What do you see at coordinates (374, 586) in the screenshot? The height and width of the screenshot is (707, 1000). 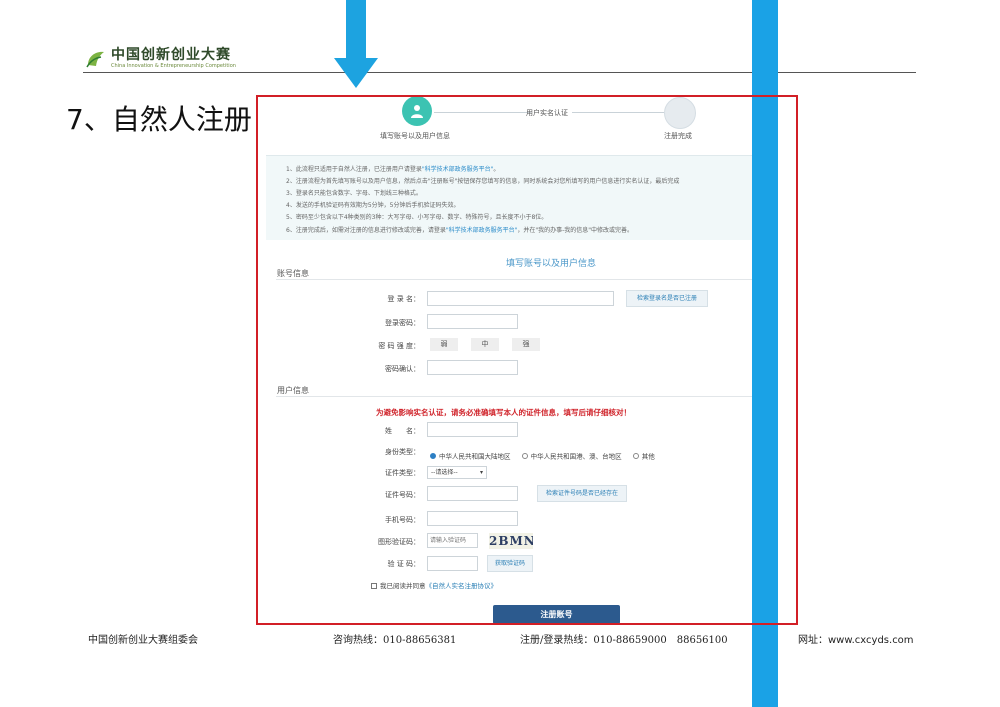 I see `agreement-checkbox` at bounding box center [374, 586].